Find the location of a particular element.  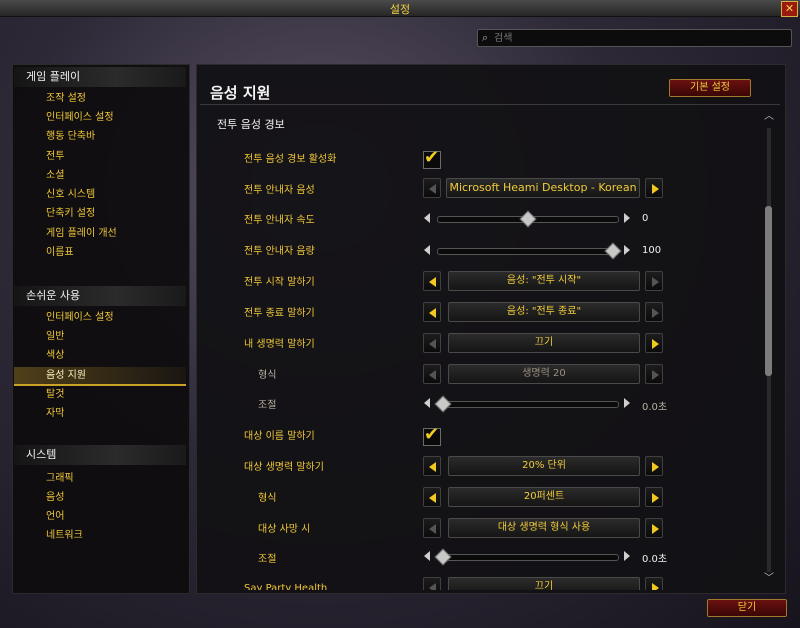

speed-increase-icon is located at coordinates (627, 218).